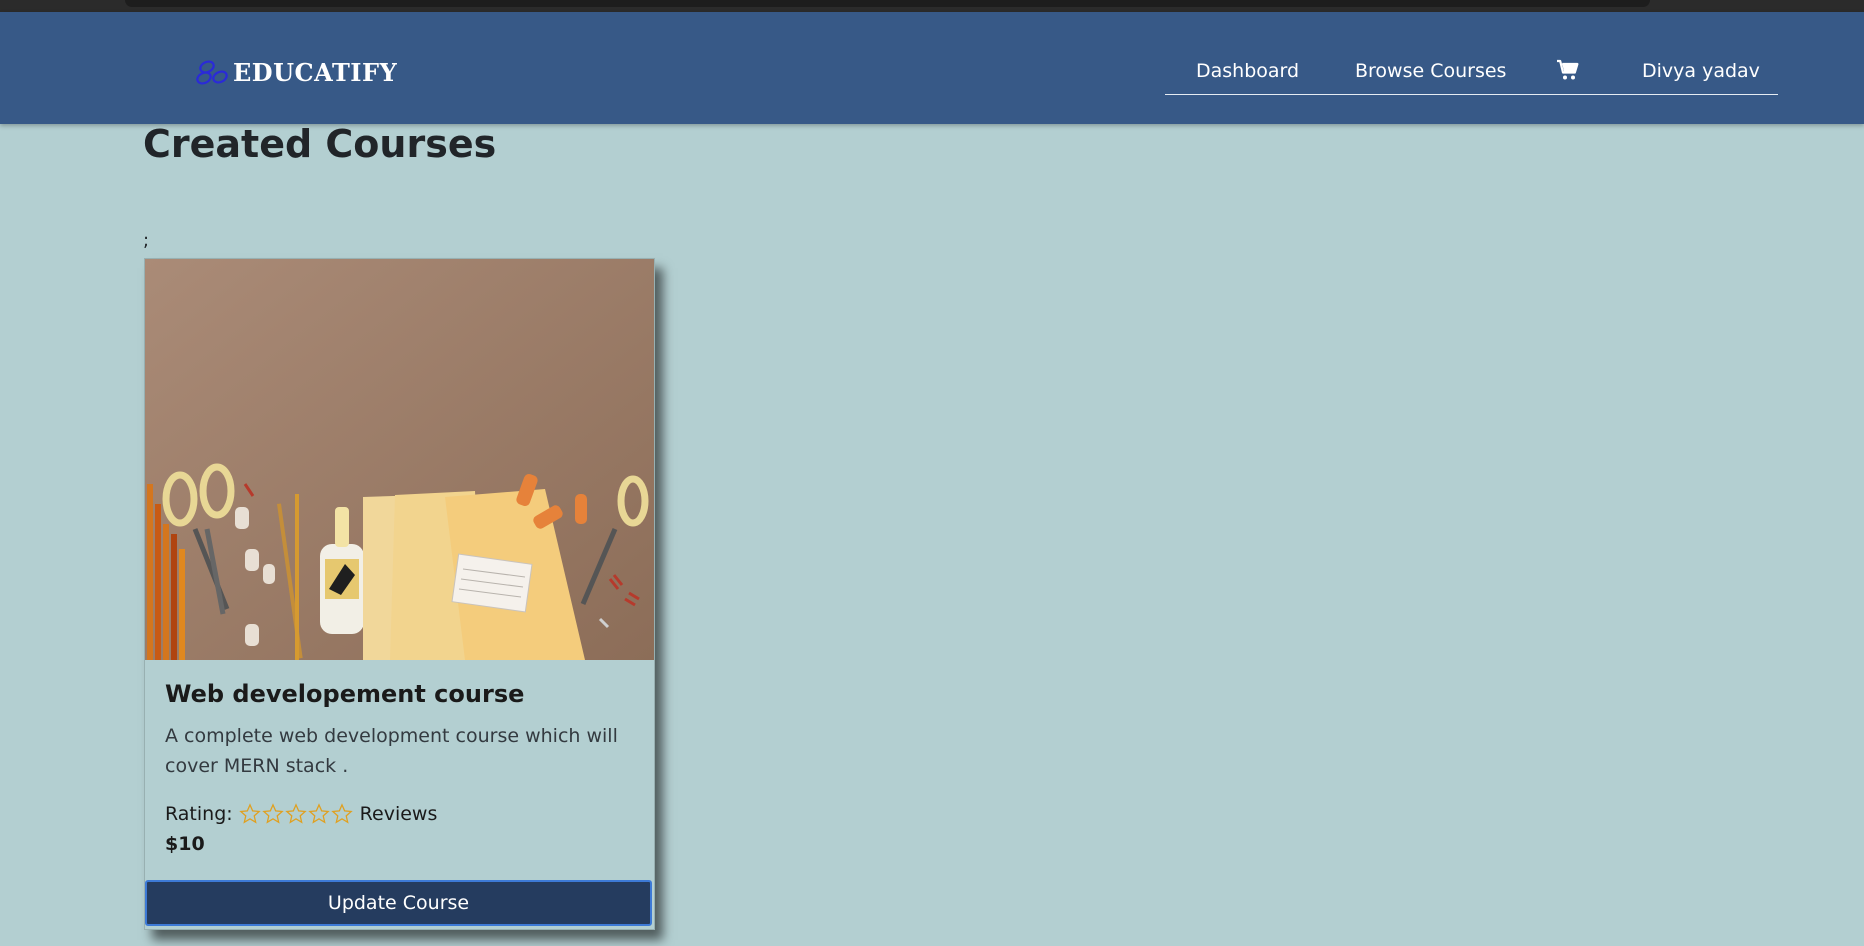 The height and width of the screenshot is (946, 1864). I want to click on brand: EDUCATIFY, so click(296, 72).